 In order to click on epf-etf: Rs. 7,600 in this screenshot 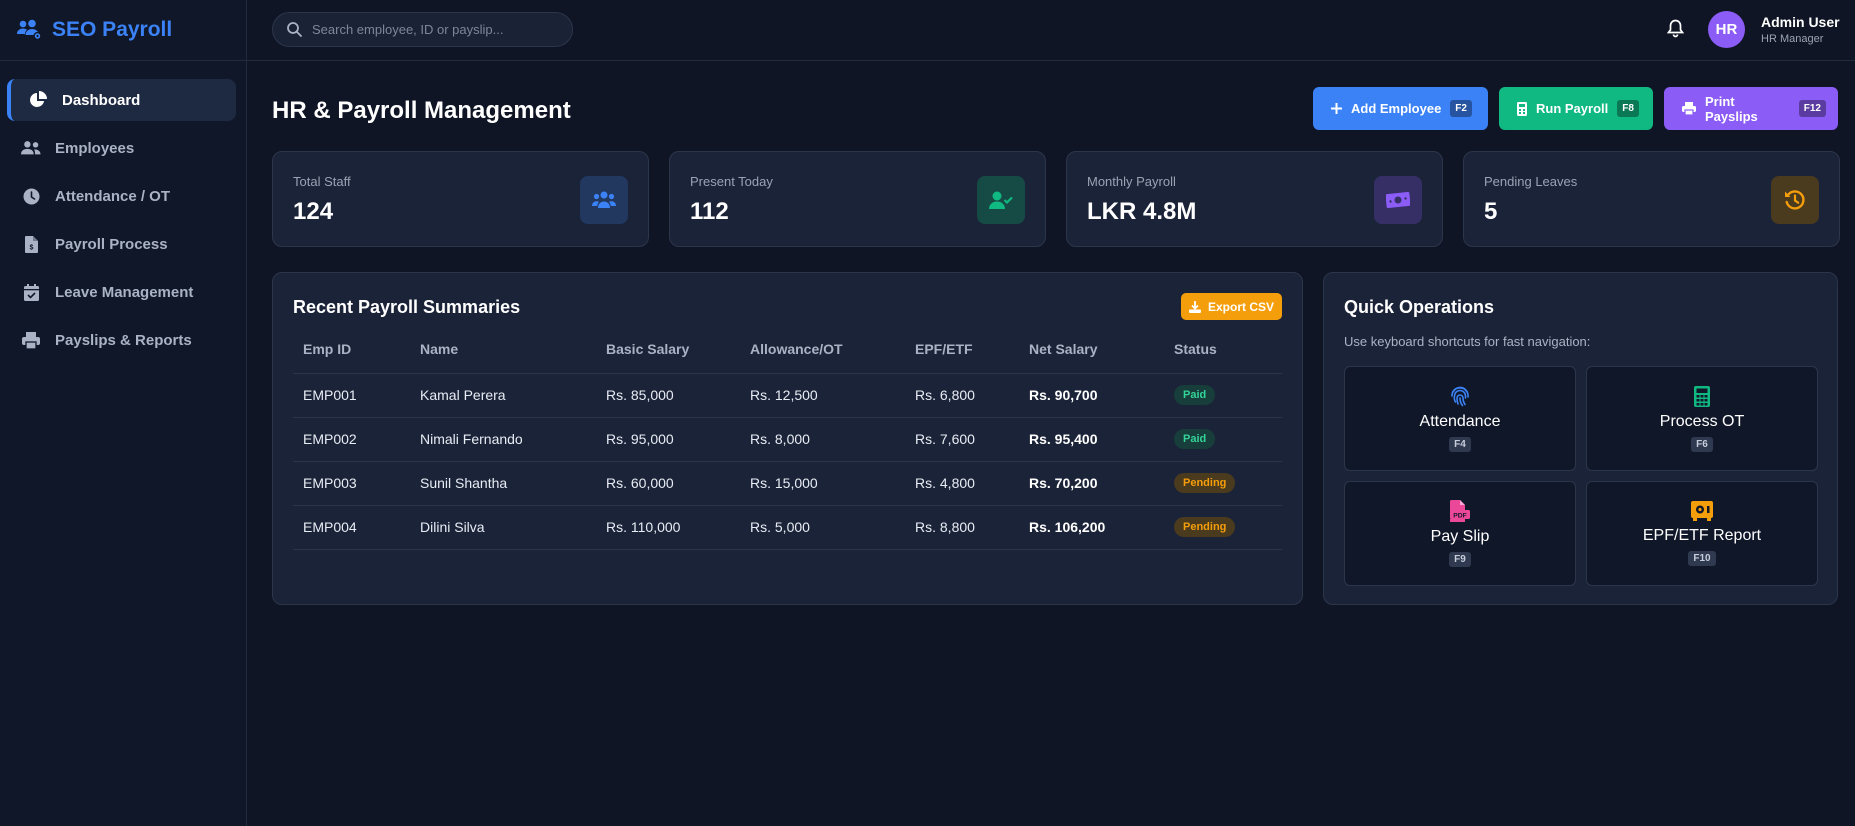, I will do `click(962, 439)`.